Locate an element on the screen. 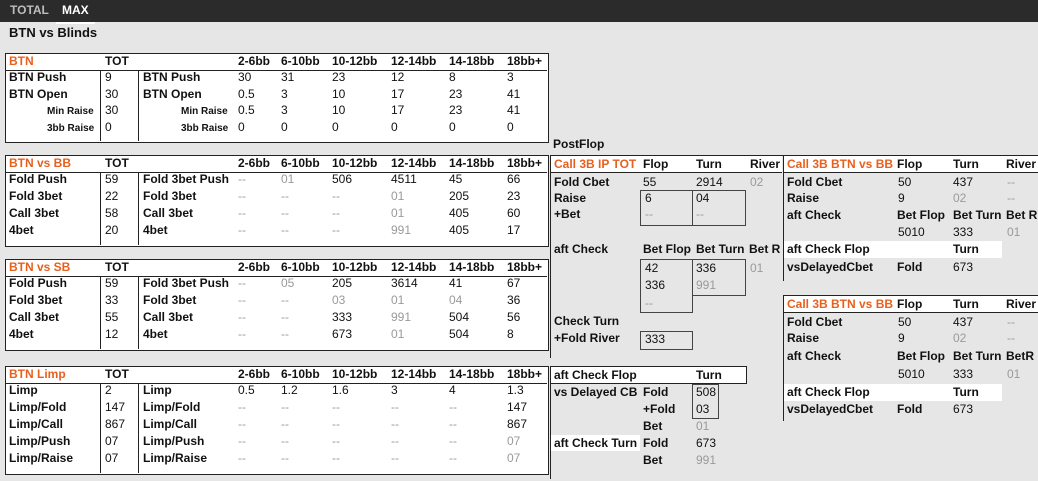 The image size is (1038, 481). limp-row-1-c6: 147 is located at coordinates (517, 407).